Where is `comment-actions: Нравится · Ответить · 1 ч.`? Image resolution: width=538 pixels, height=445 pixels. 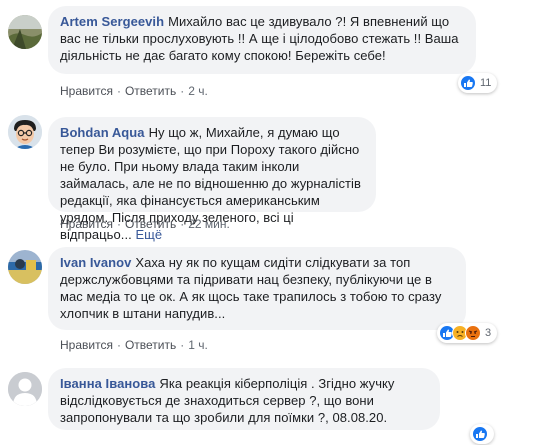
comment-actions: Нравится · Ответить · 1 ч. is located at coordinates (134, 345).